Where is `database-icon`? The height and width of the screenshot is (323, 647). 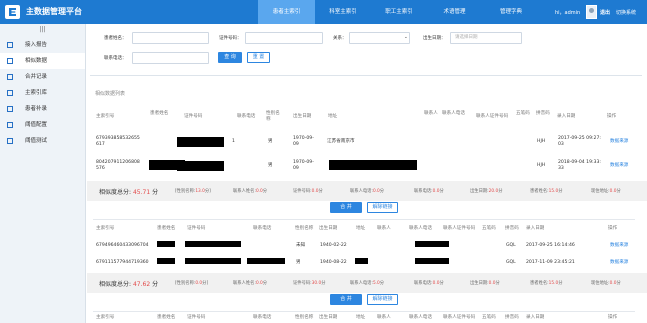
database-icon is located at coordinates (10, 93).